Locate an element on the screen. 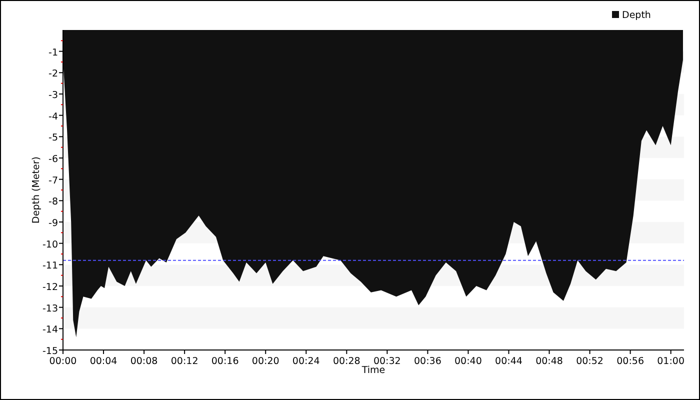 The image size is (700, 400). tick-label: 00:16 is located at coordinates (225, 361).